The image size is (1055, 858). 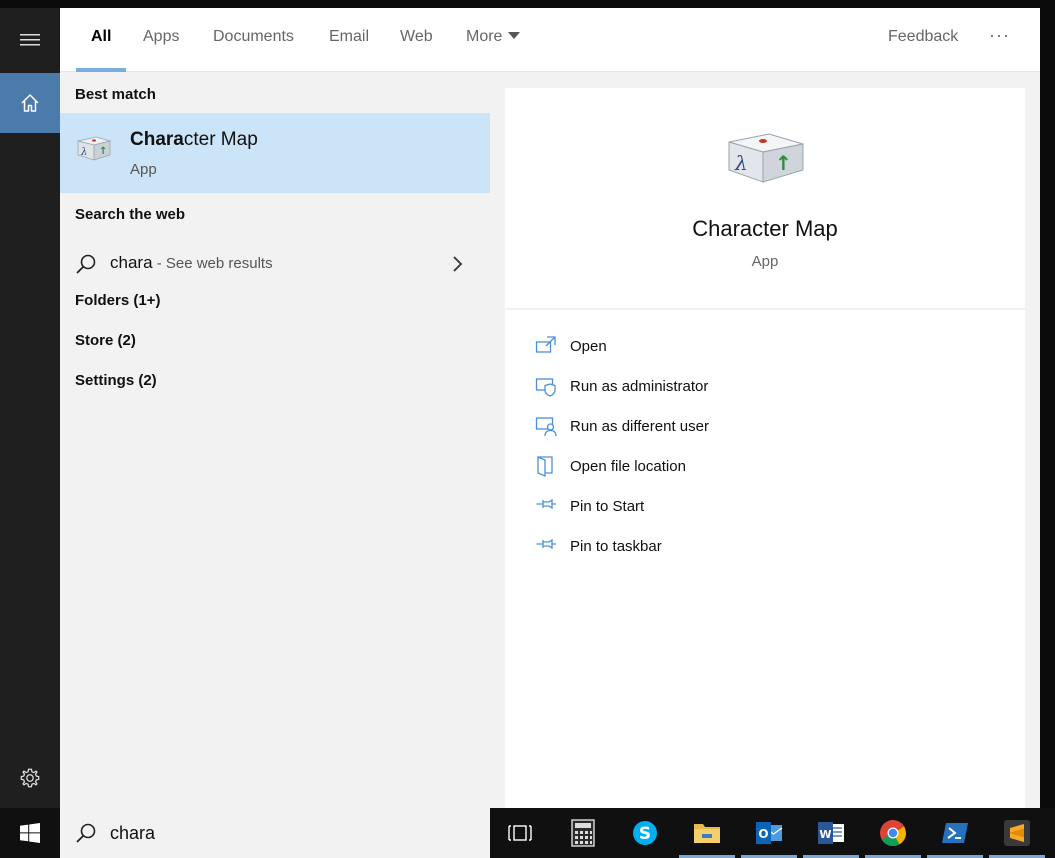 What do you see at coordinates (115, 94) in the screenshot?
I see `best-match-heading: Best match` at bounding box center [115, 94].